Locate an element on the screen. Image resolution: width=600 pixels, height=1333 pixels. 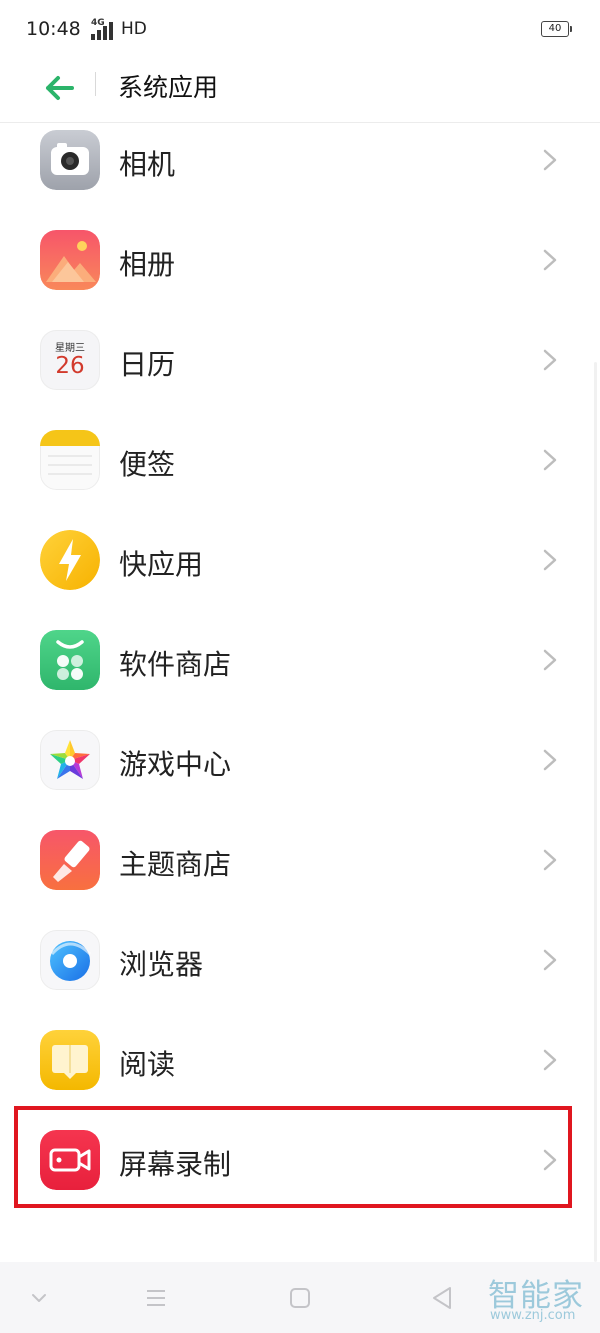
nav-down-icon is located at coordinates (39, 1298).